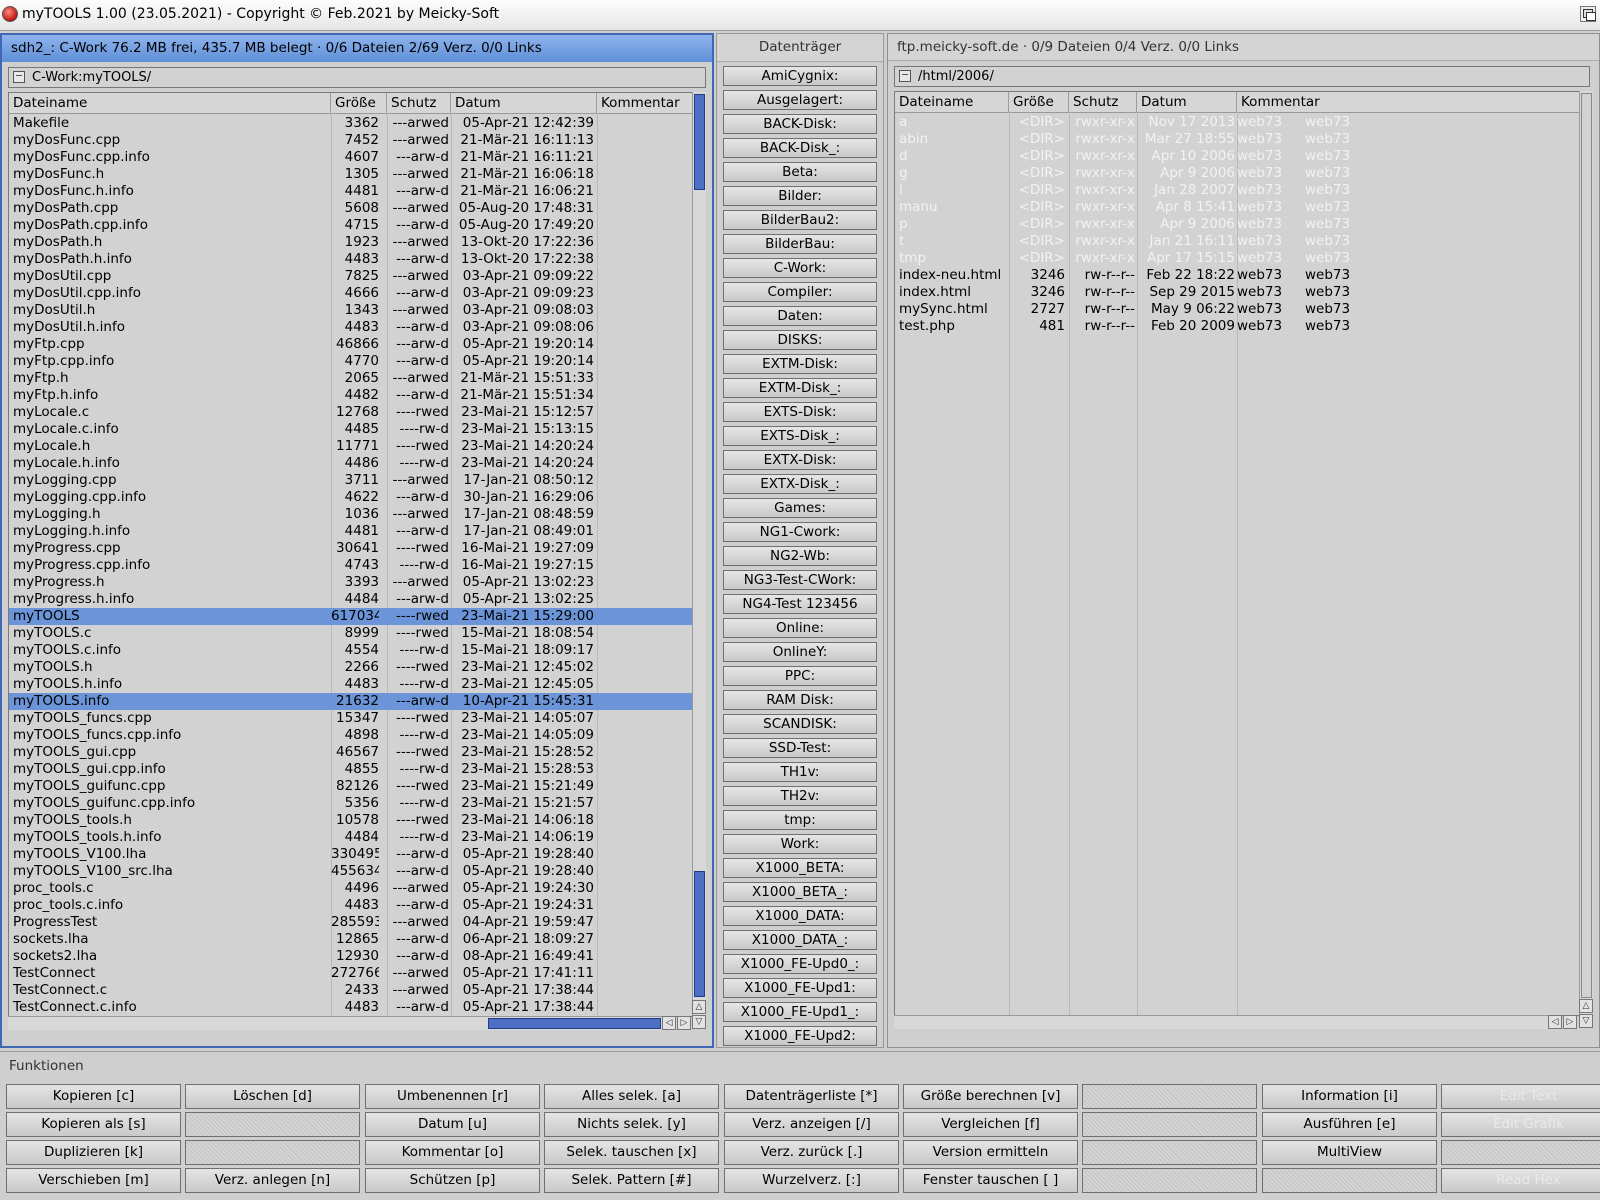 This screenshot has height=1200, width=1600. Describe the element at coordinates (800, 268) in the screenshot. I see `volume-button: C-Work:` at that location.